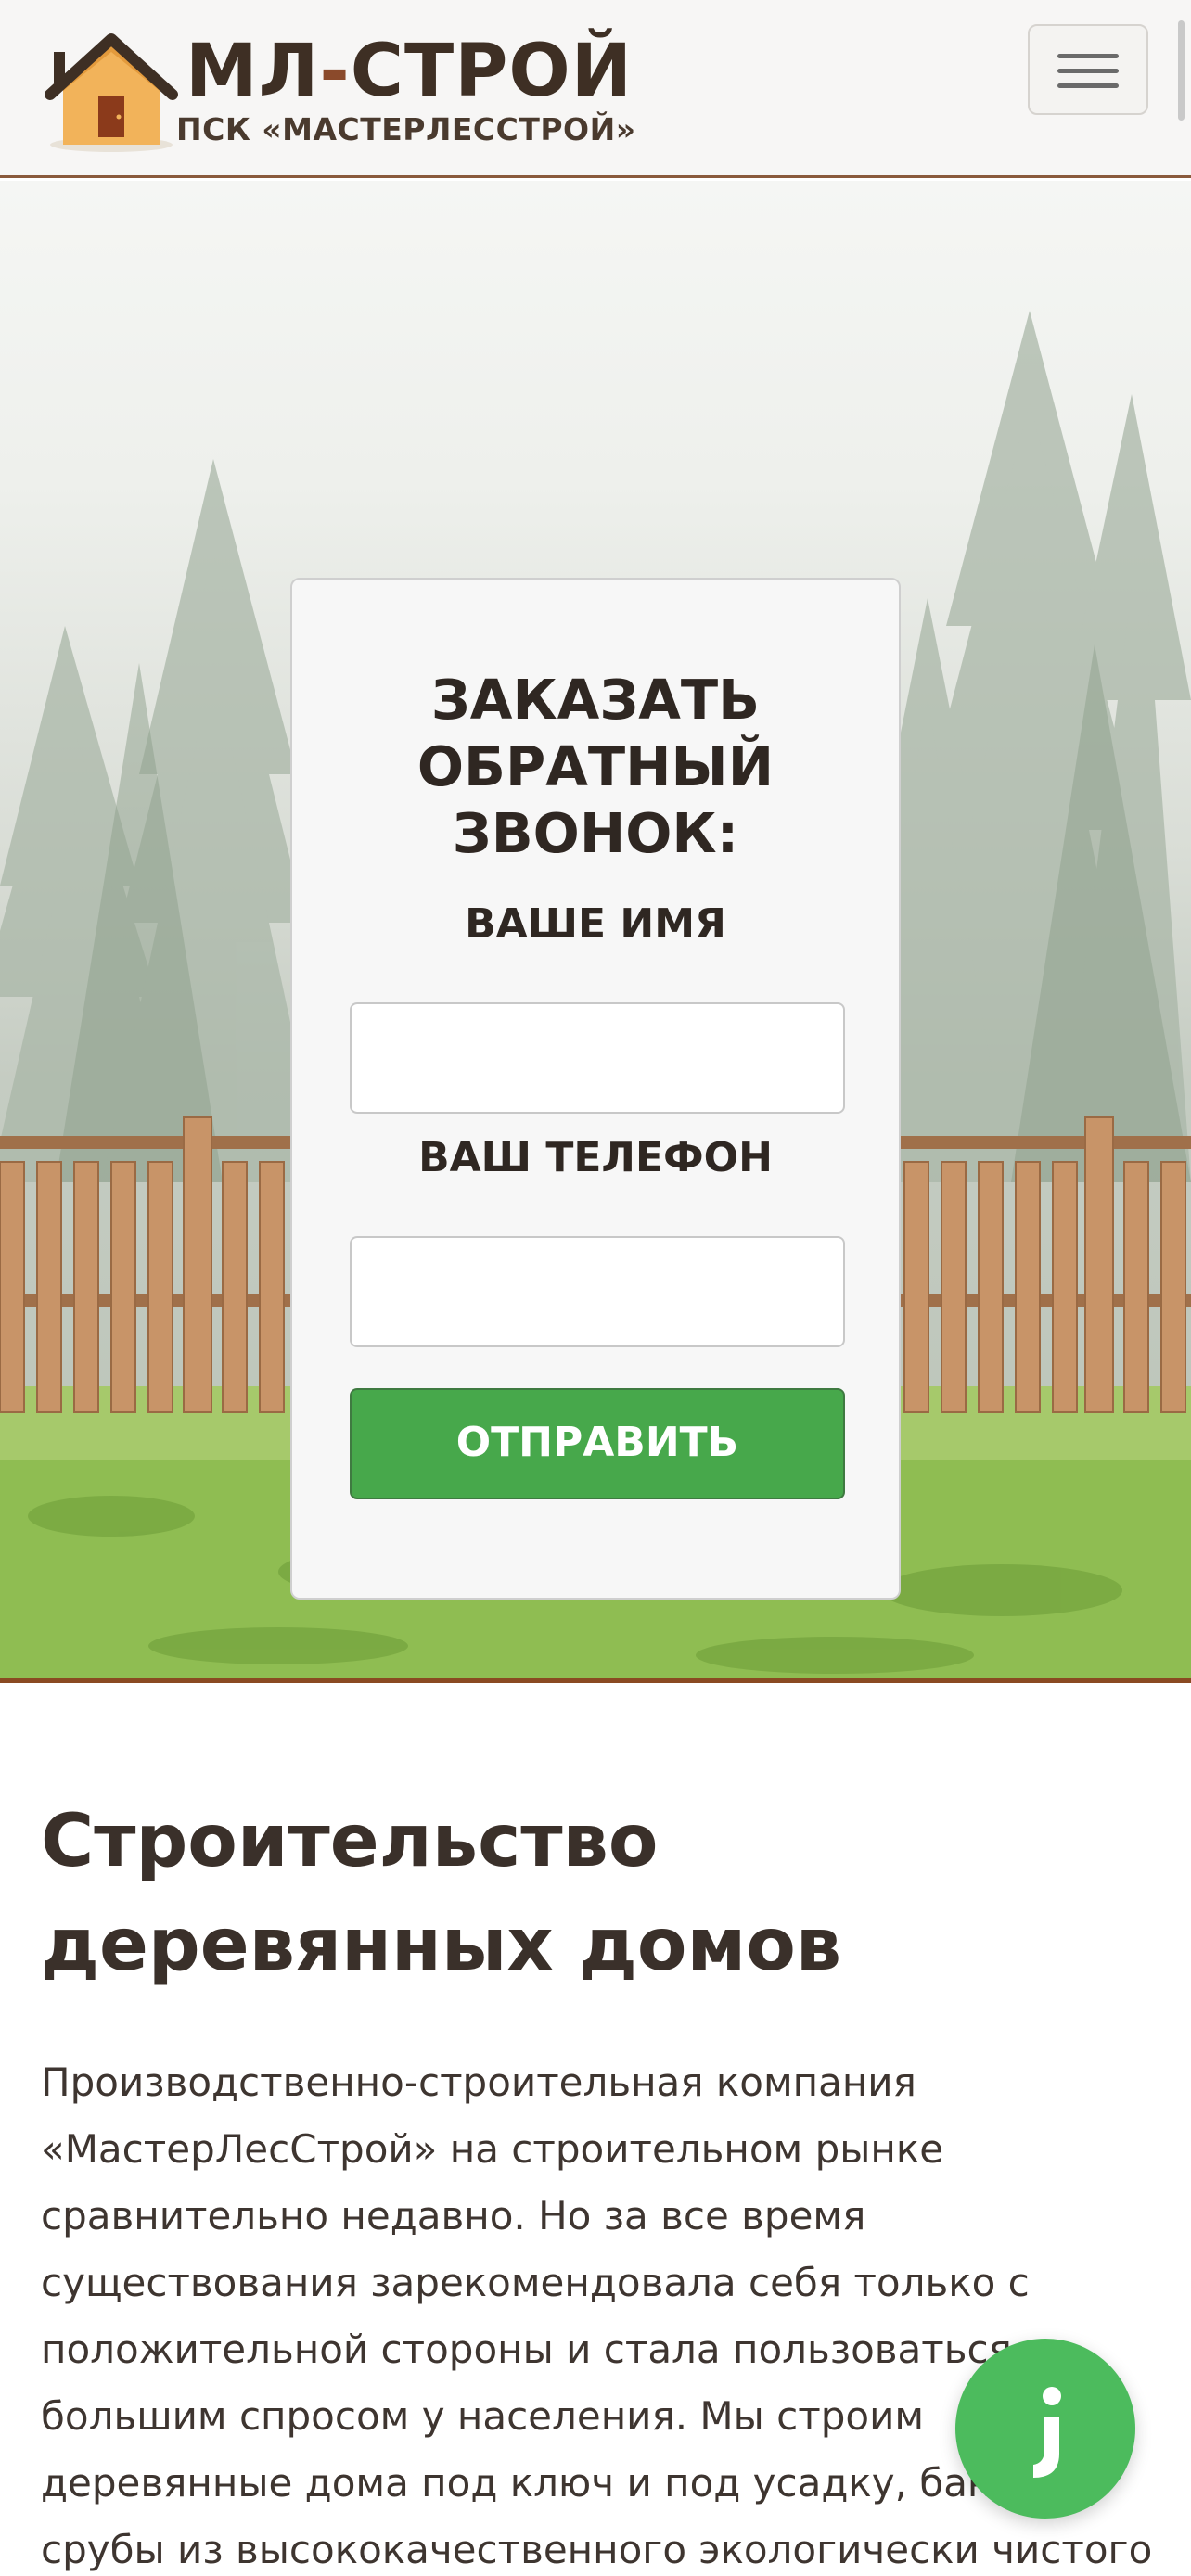 This screenshot has width=1191, height=2576. I want to click on logo-title-main: МЛ, so click(253, 71).